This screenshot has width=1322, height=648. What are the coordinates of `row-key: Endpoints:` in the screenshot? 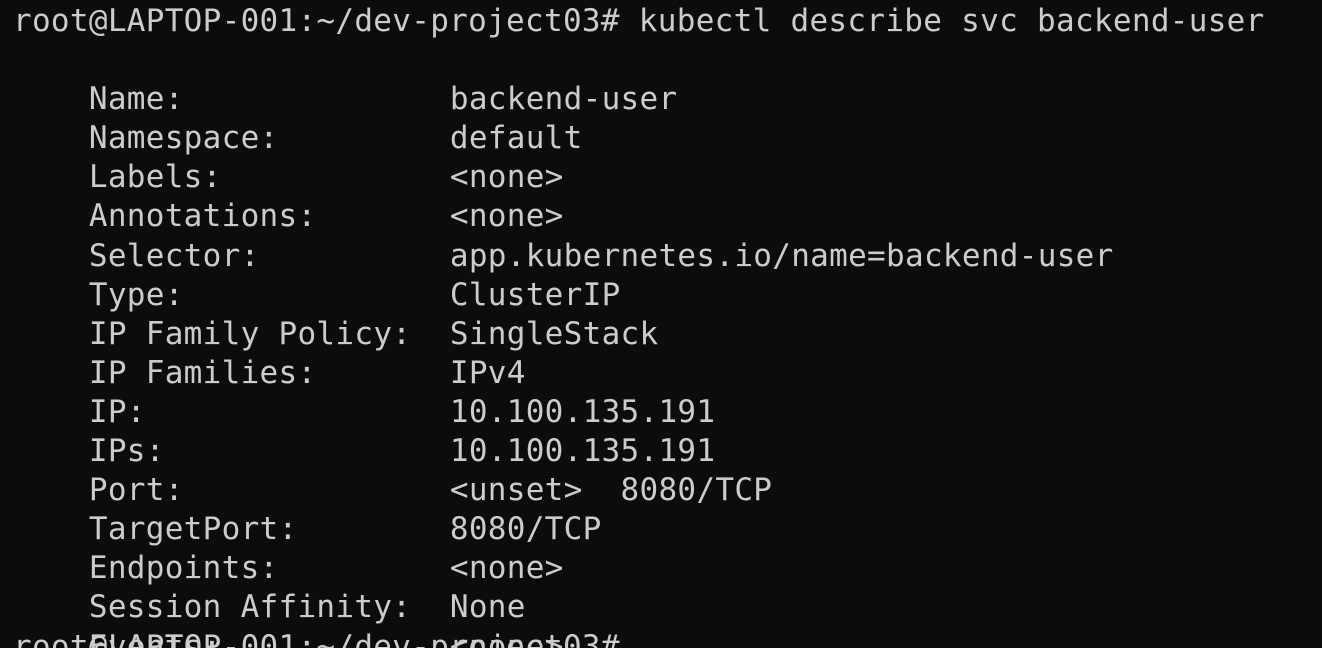 It's located at (183, 568).